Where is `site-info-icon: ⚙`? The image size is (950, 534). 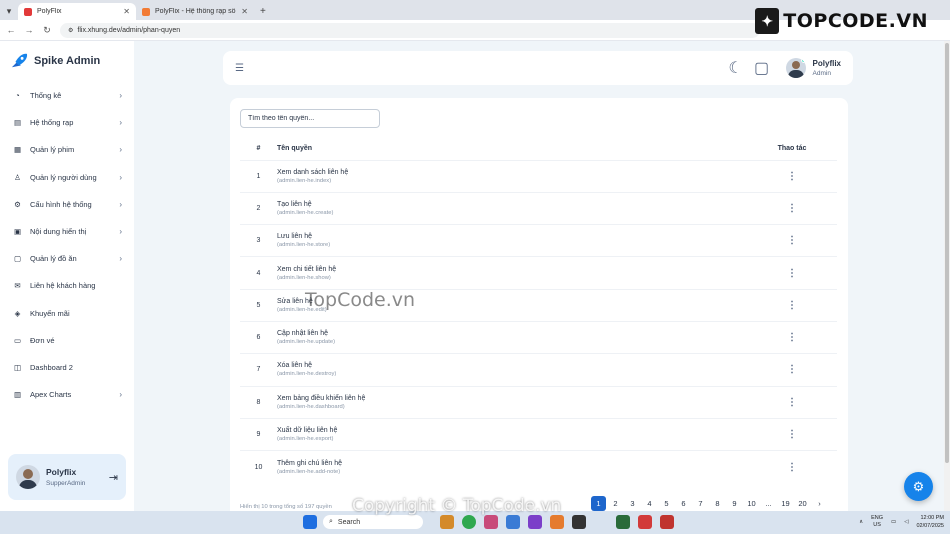
site-info-icon: ⚙ is located at coordinates (70, 30).